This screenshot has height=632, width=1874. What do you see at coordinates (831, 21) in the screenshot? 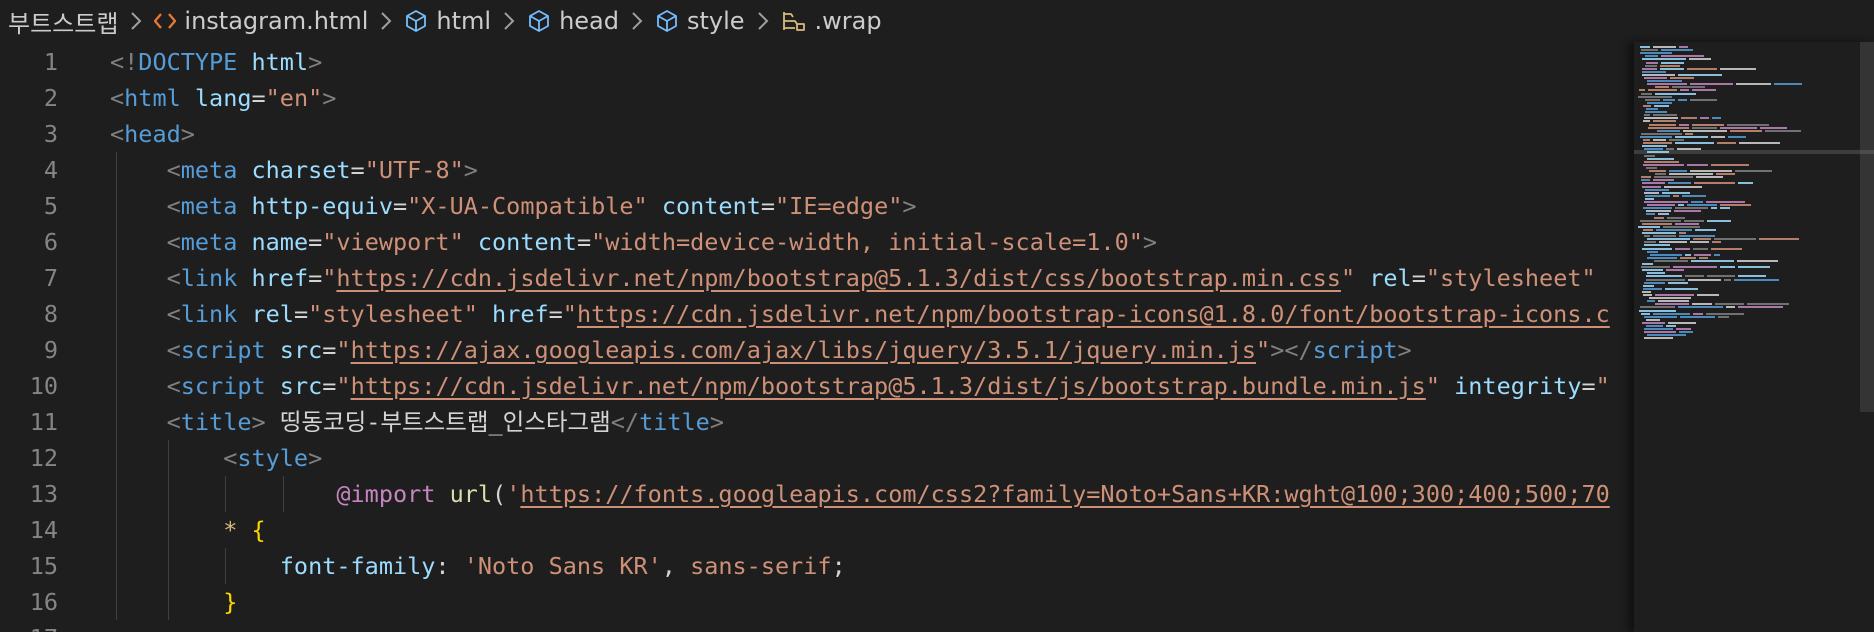
I see `breadcrumb-item-wrap: .wrap` at bounding box center [831, 21].